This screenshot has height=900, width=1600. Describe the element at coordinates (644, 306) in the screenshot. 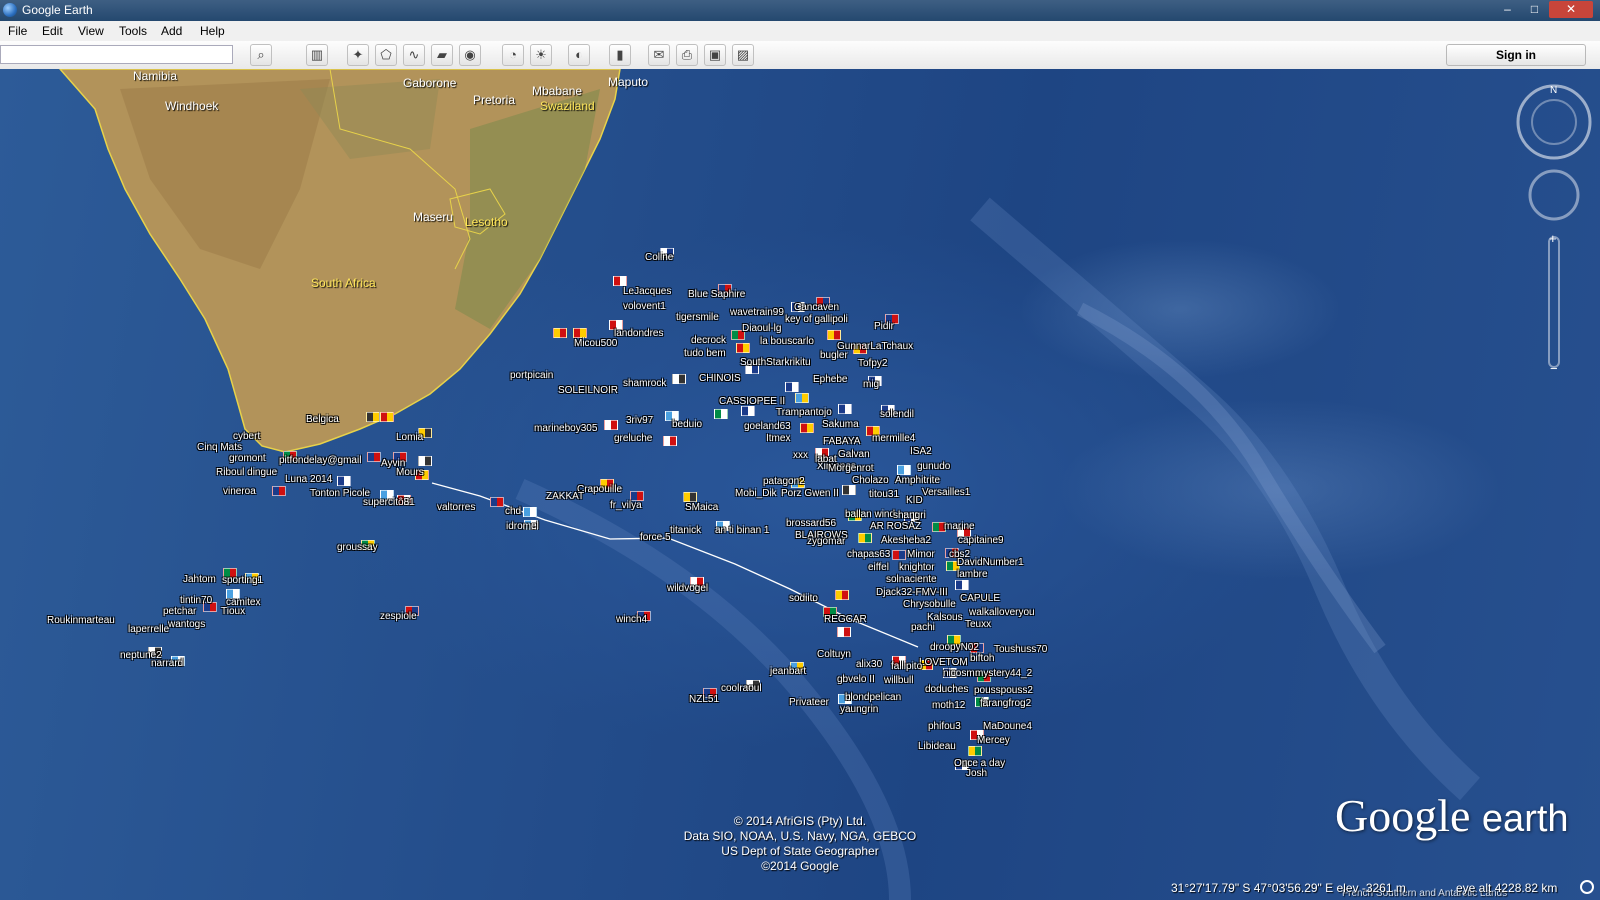

I see `boat-label: volovent1` at that location.